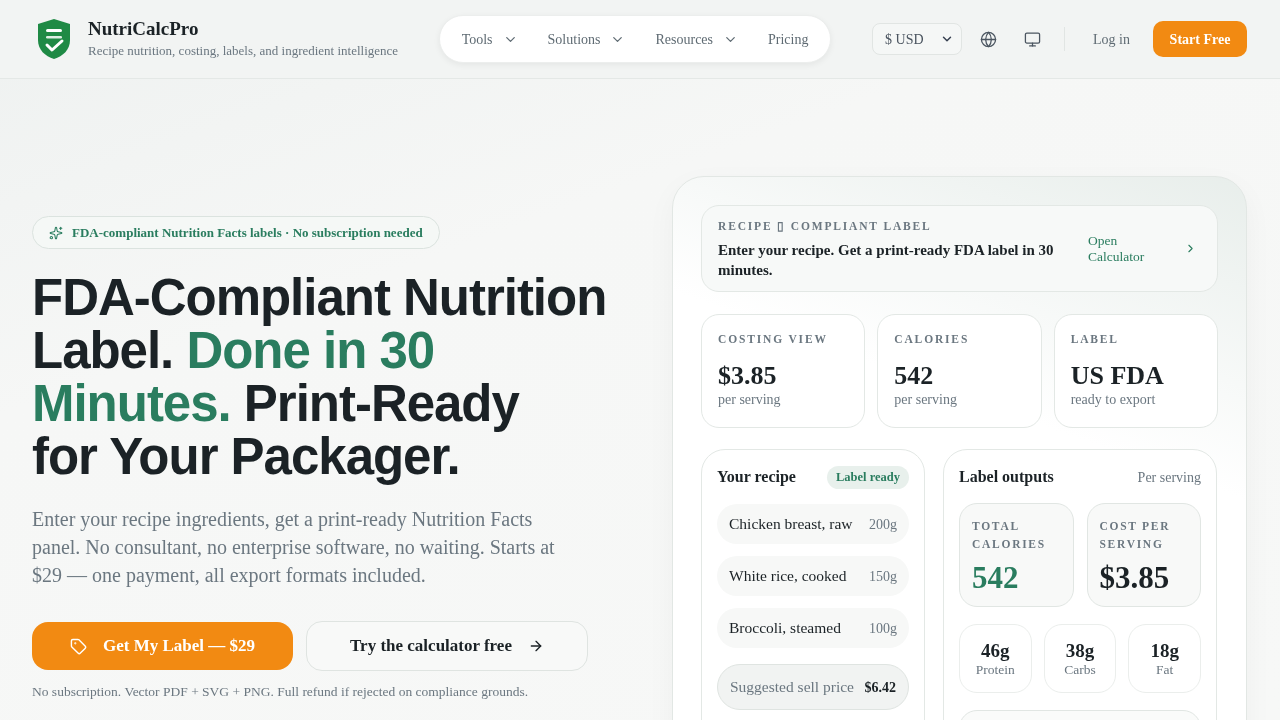 This screenshot has height=720, width=1280. What do you see at coordinates (914, 376) in the screenshot?
I see `stat-value: 542` at bounding box center [914, 376].